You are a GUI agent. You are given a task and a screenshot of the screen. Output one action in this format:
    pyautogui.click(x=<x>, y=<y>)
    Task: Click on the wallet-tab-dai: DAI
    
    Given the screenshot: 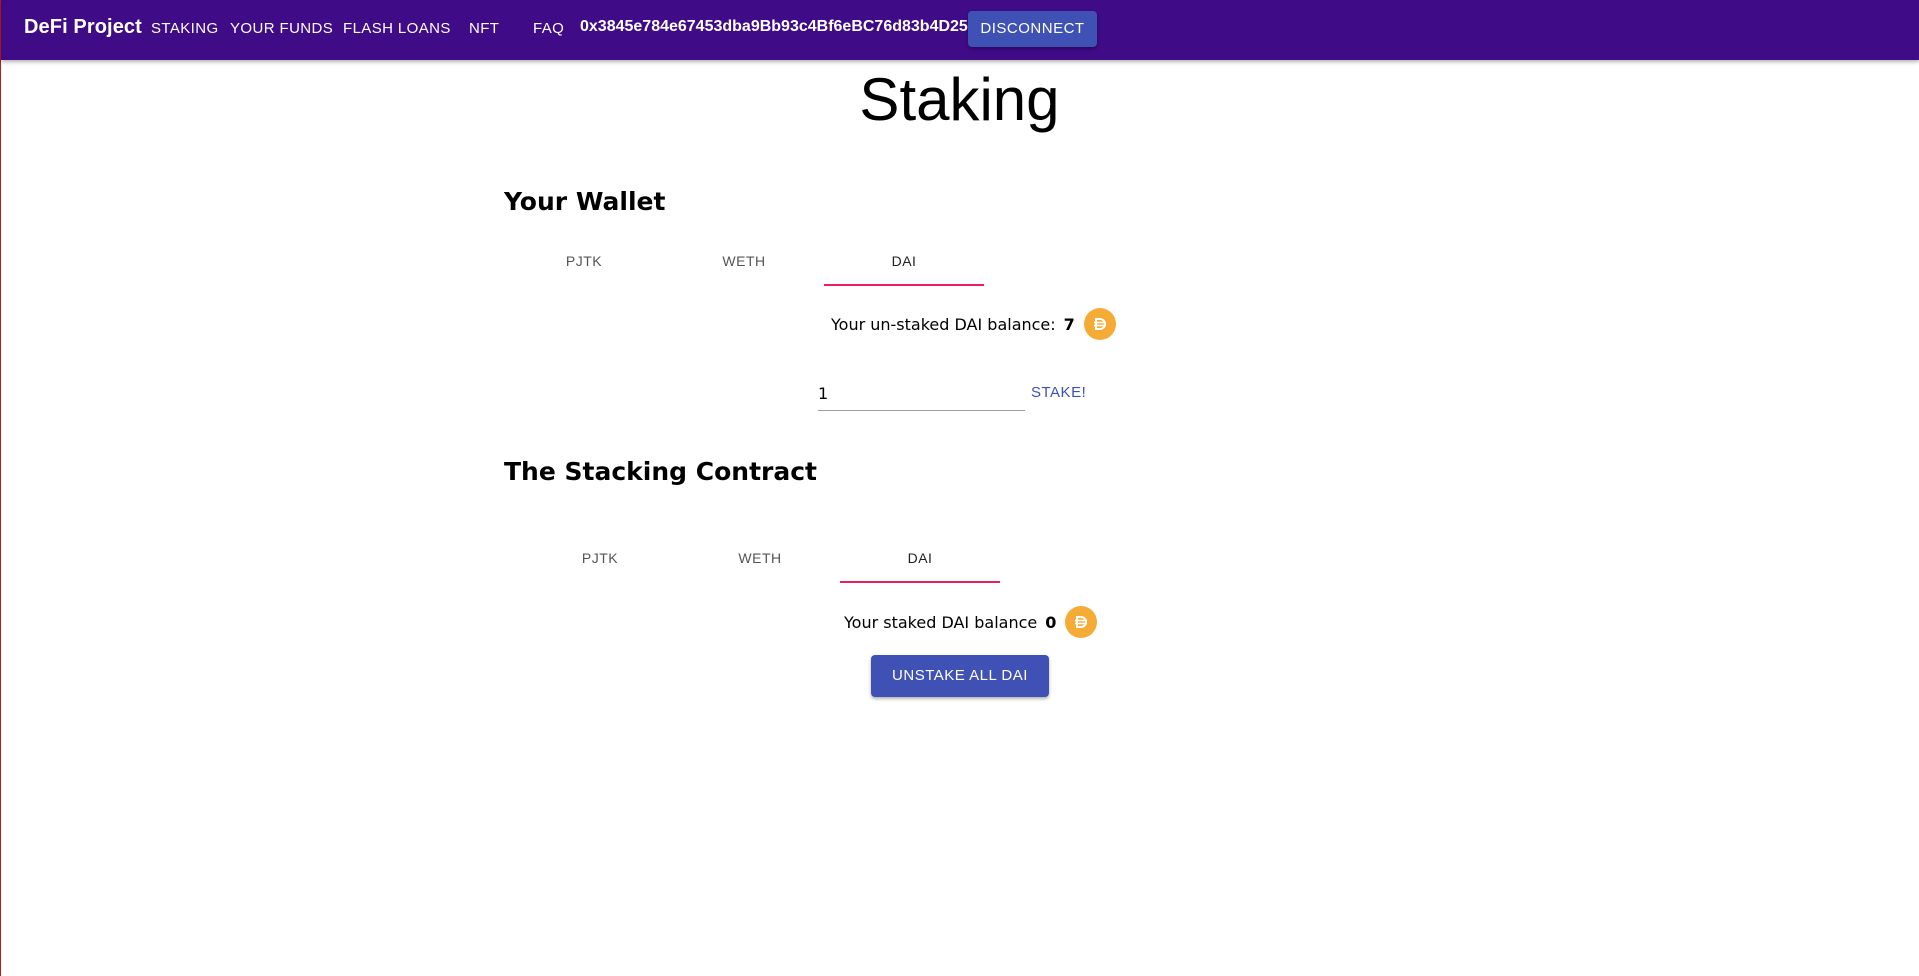 What is the action you would take?
    pyautogui.click(x=904, y=261)
    